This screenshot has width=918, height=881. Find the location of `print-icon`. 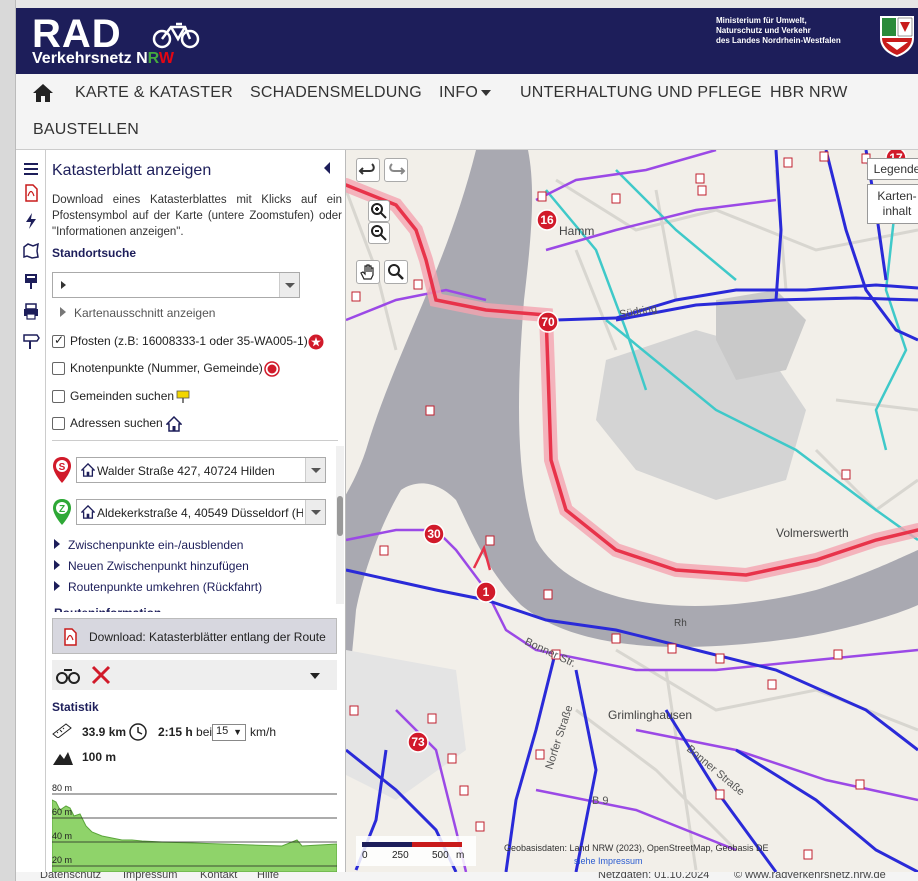

print-icon is located at coordinates (31, 311).